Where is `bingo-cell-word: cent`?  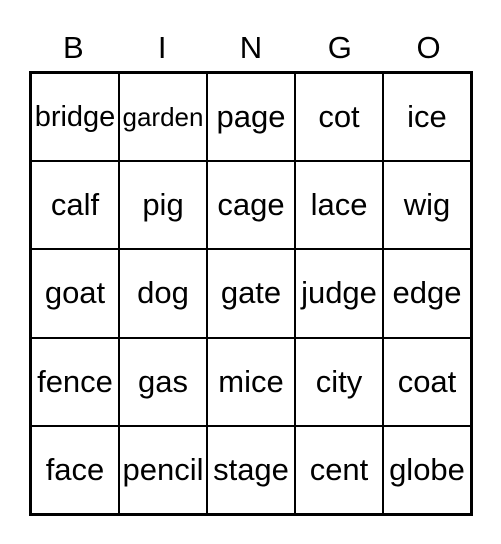
bingo-cell-word: cent is located at coordinates (339, 469).